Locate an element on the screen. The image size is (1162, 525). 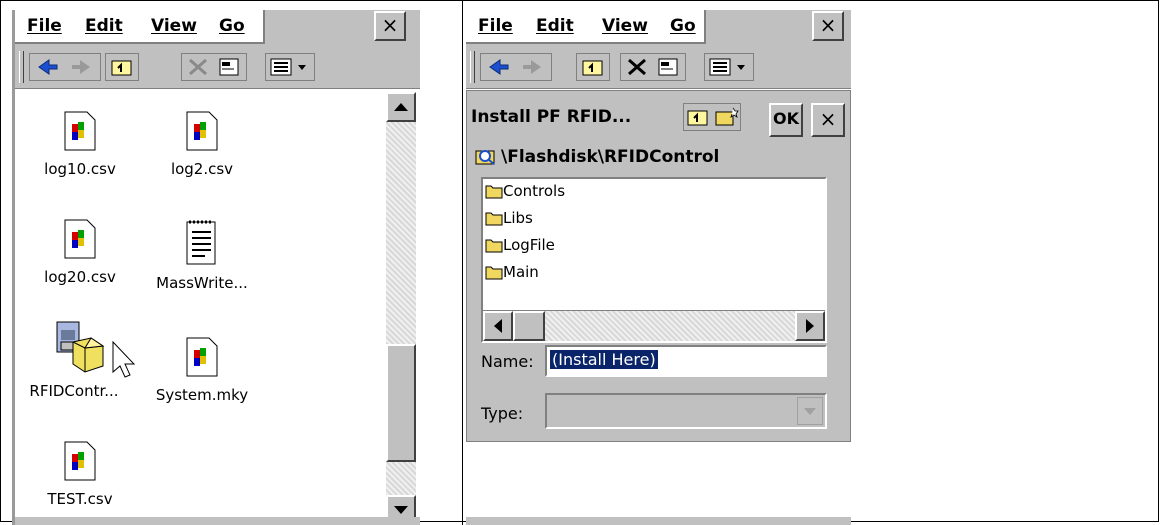
folder-list: Controls Libs LogFile Main is located at coordinates (654, 260).